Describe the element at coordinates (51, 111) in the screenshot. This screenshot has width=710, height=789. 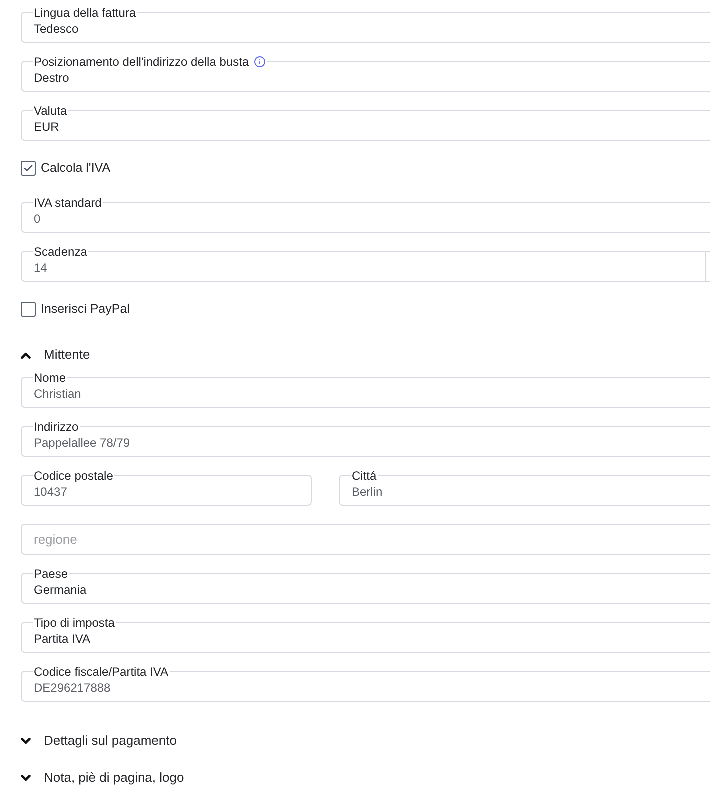
I see `field-label: Valuta` at that location.